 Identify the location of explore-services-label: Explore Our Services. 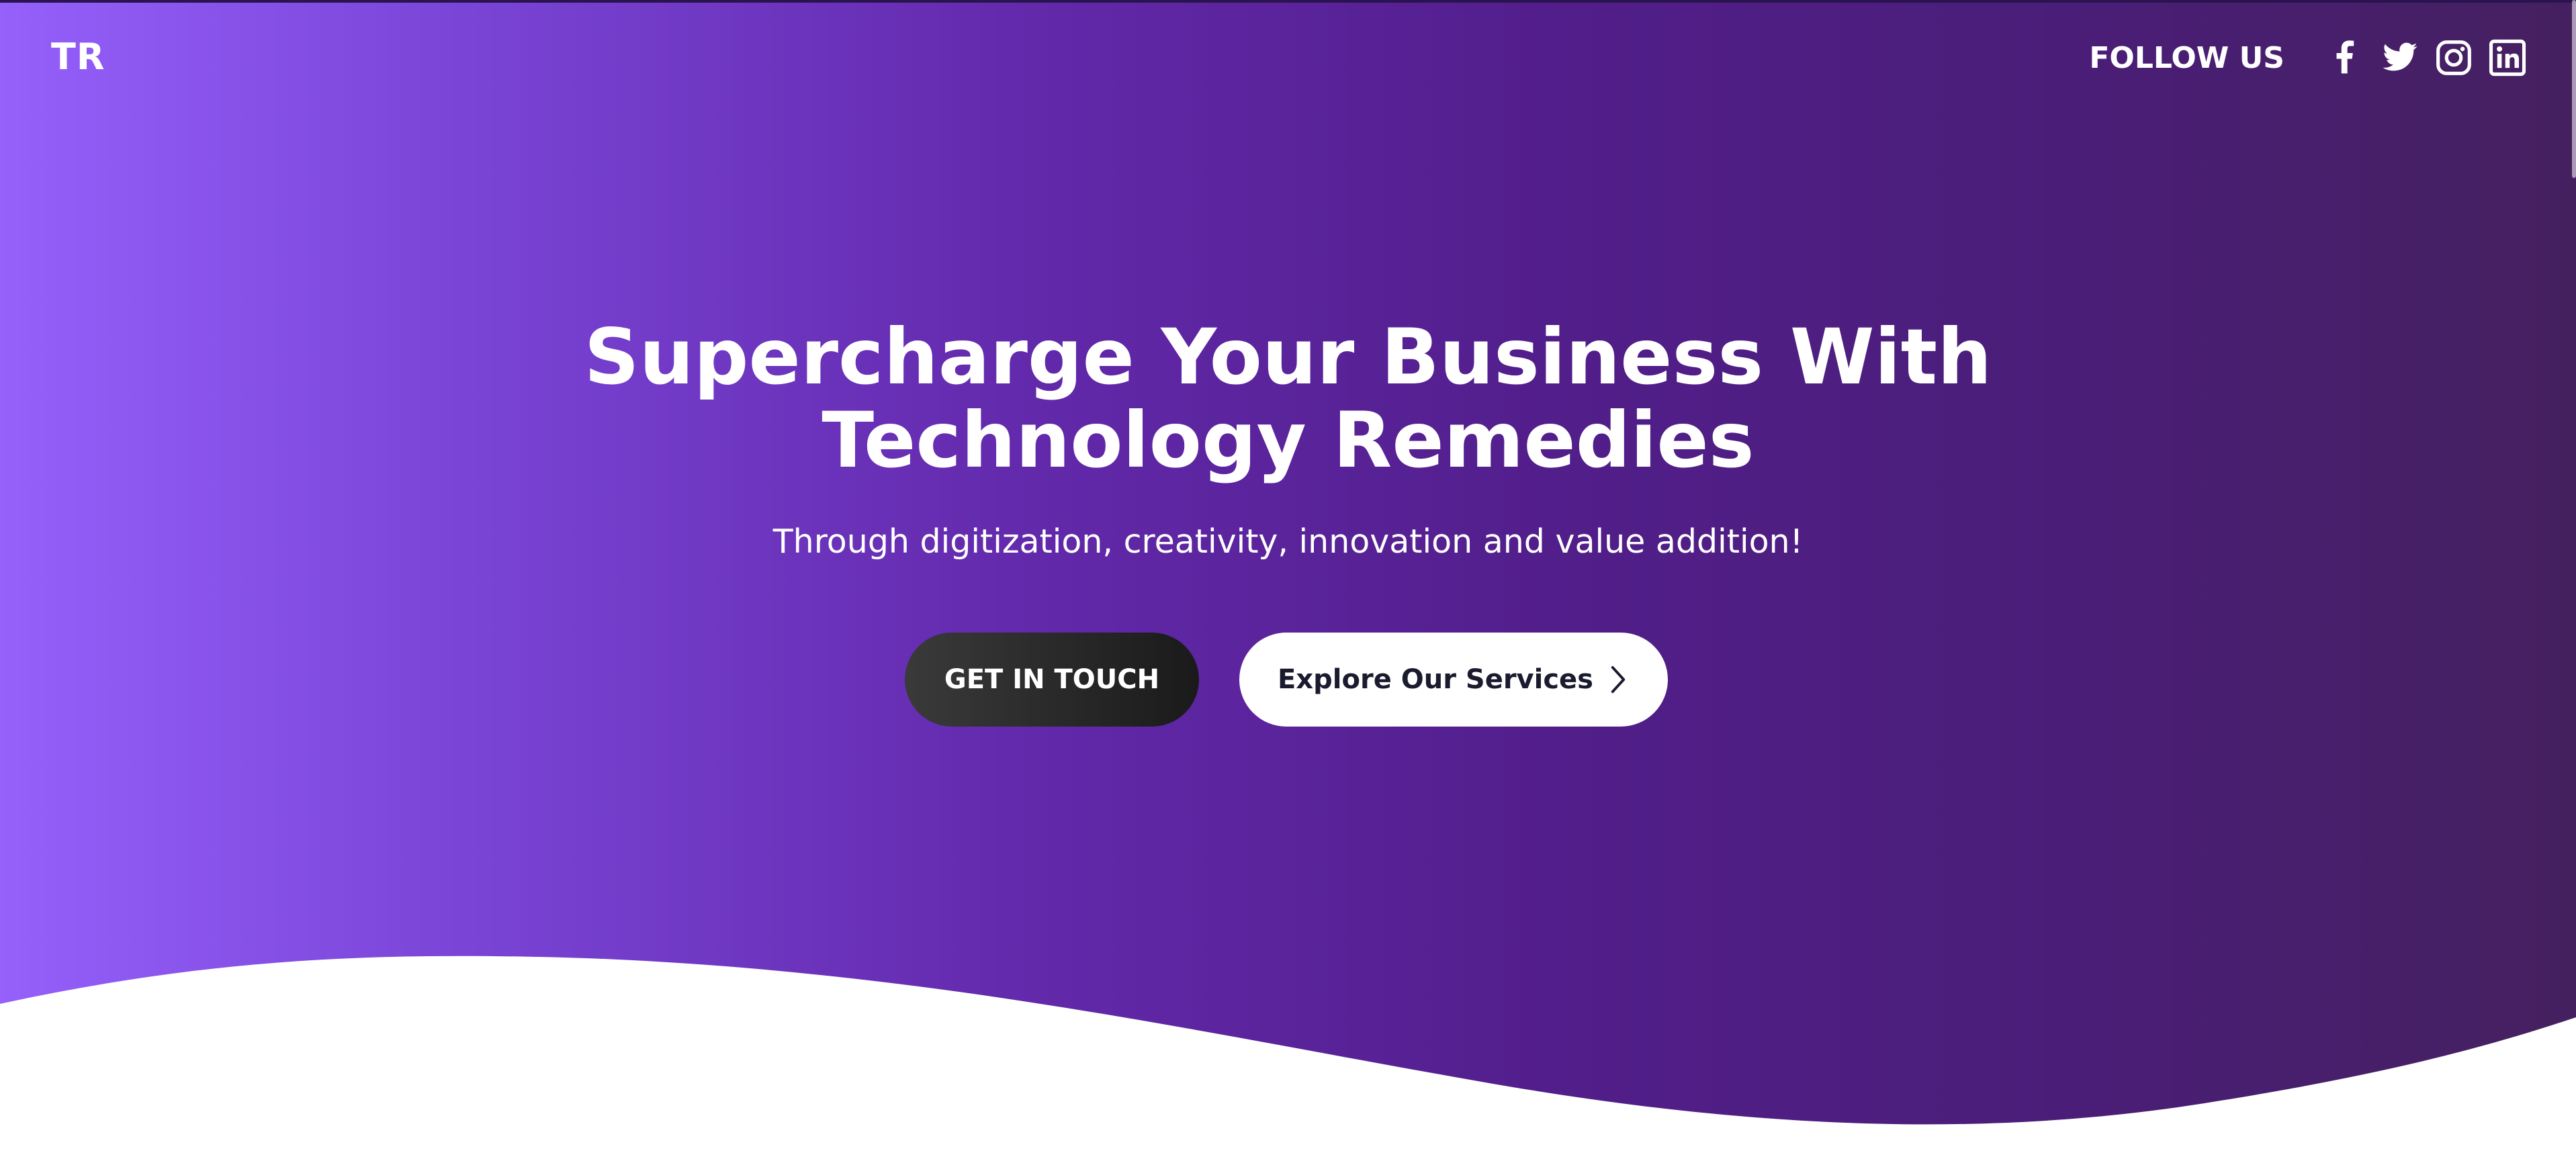
(1436, 680).